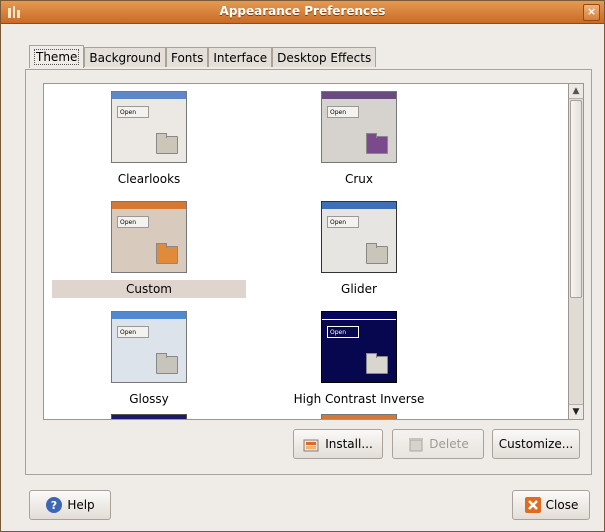 Image resolution: width=605 pixels, height=532 pixels. I want to click on help-icon: ?, so click(54, 505).